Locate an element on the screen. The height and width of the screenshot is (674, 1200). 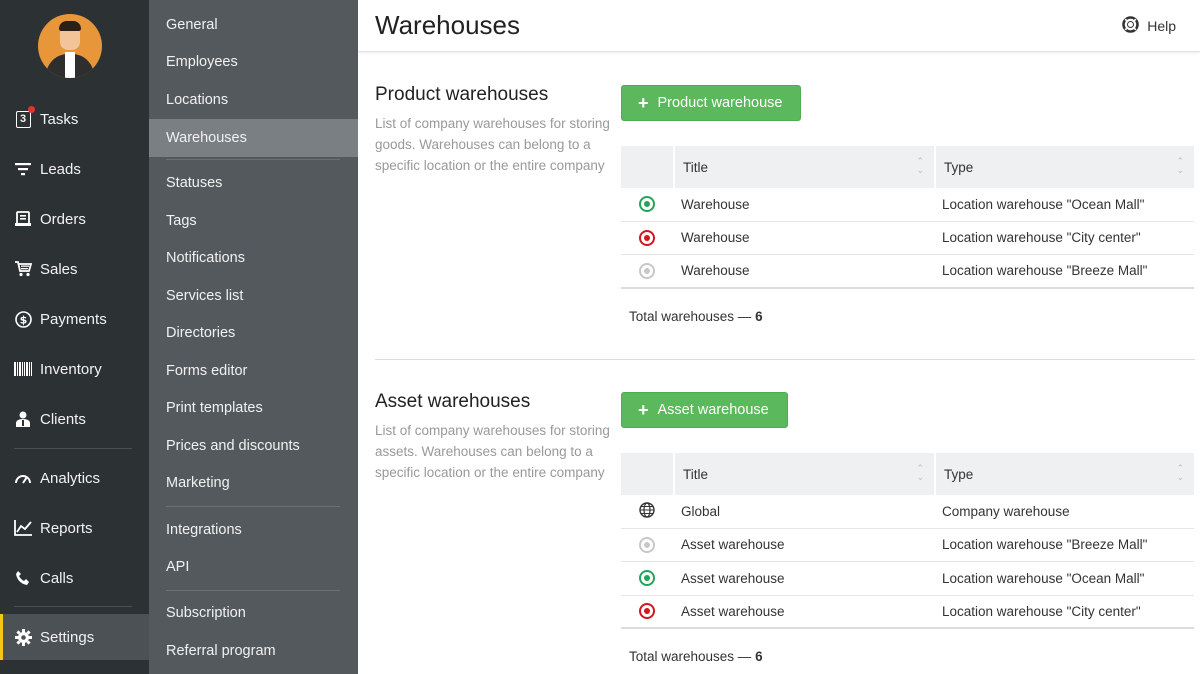
subnav-item-tags: Tags is located at coordinates (253, 221).